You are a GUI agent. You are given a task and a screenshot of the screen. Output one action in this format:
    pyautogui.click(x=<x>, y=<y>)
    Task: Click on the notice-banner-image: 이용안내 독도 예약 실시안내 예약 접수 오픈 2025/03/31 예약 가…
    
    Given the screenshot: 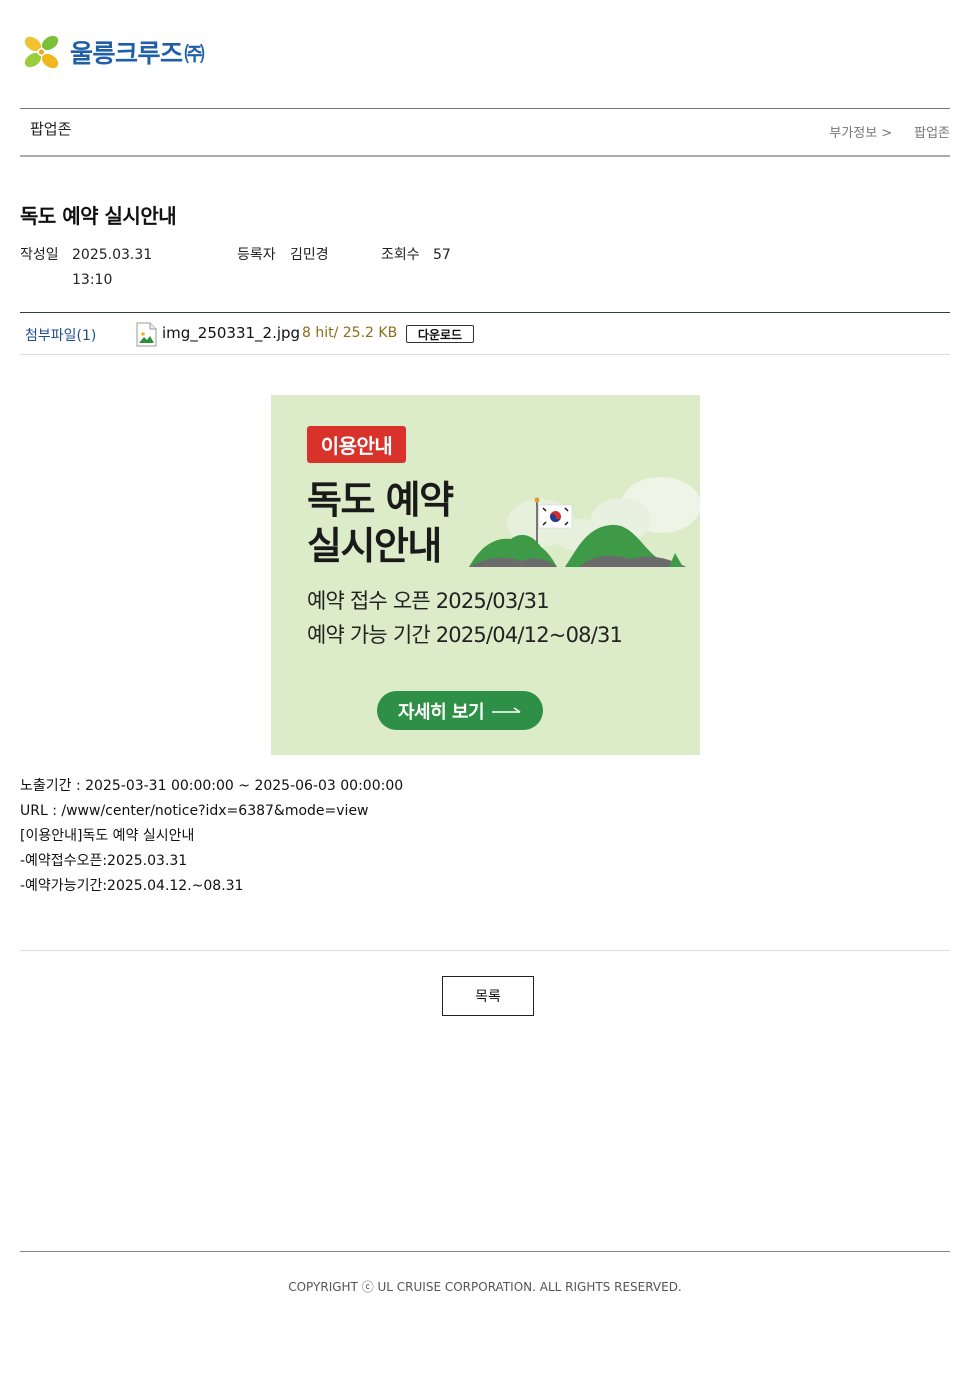 What is the action you would take?
    pyautogui.click(x=485, y=575)
    